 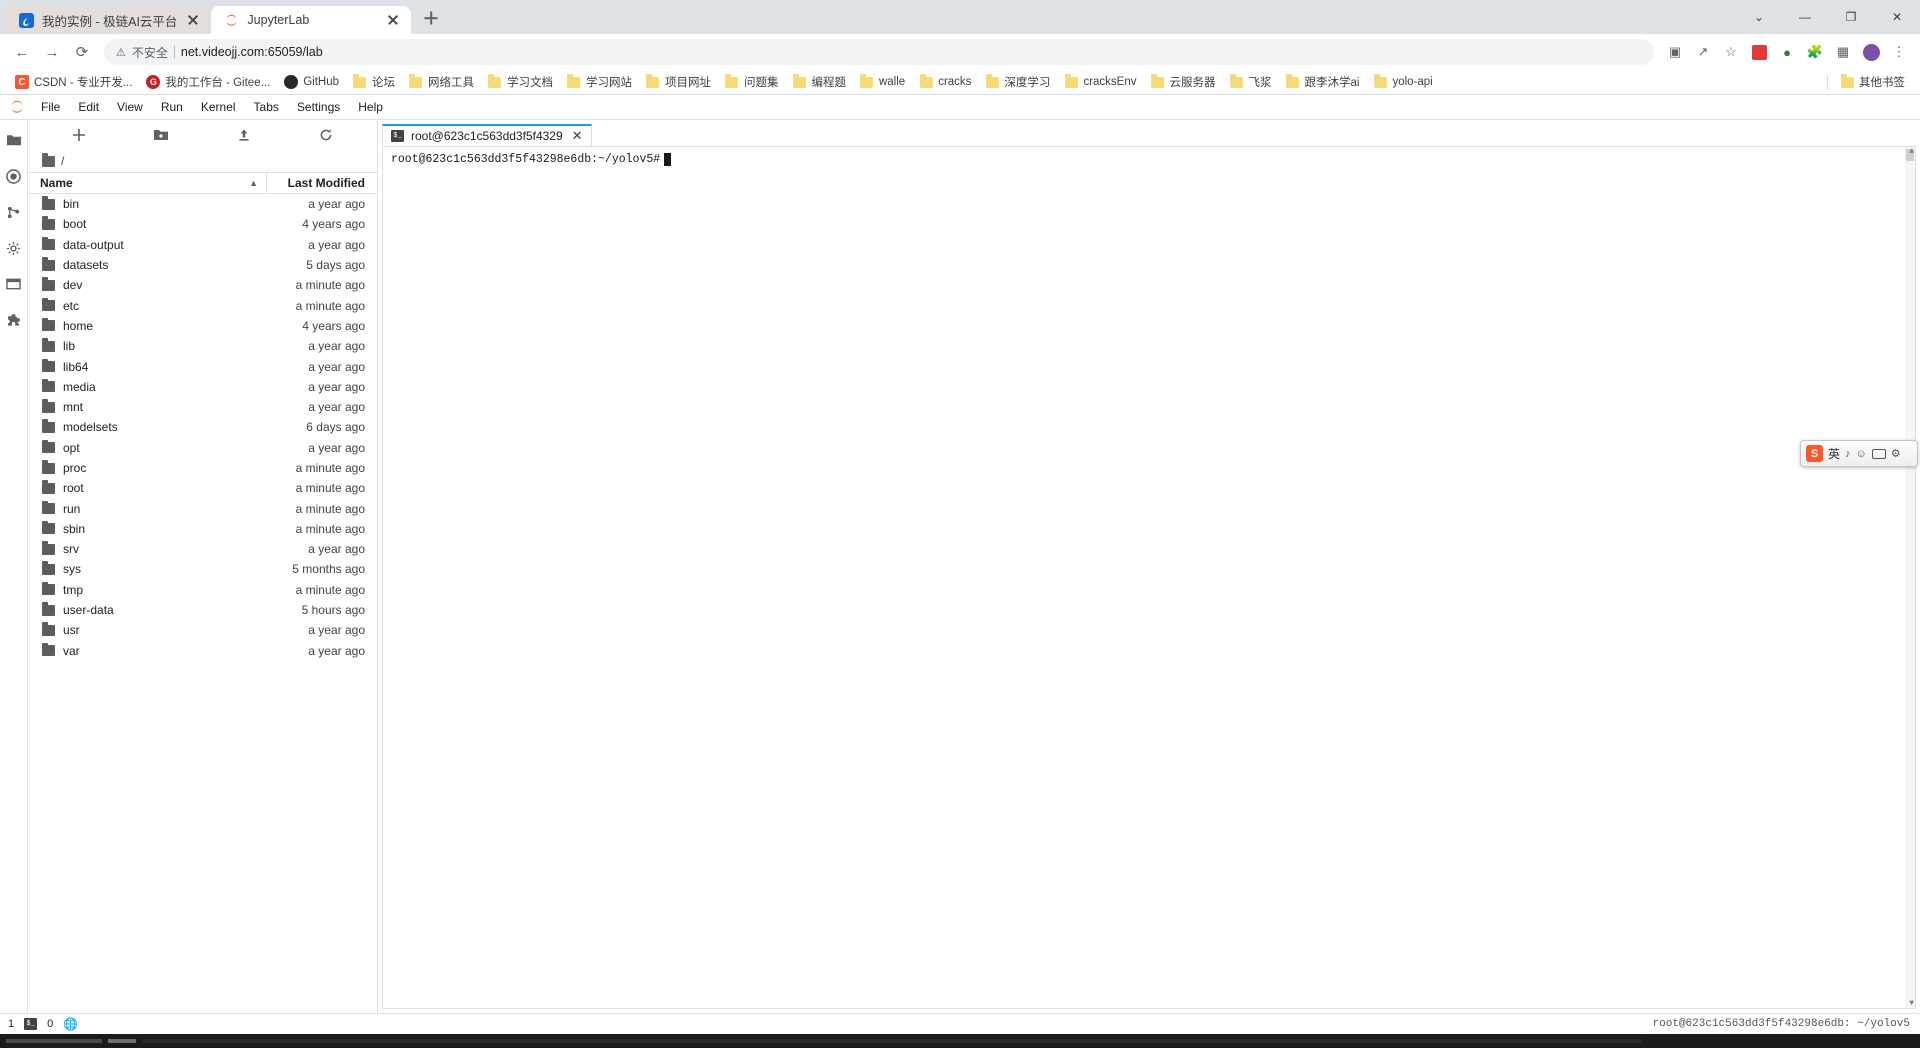 What do you see at coordinates (374, 82) in the screenshot?
I see `bookmark-folder-luntan: 论坛` at bounding box center [374, 82].